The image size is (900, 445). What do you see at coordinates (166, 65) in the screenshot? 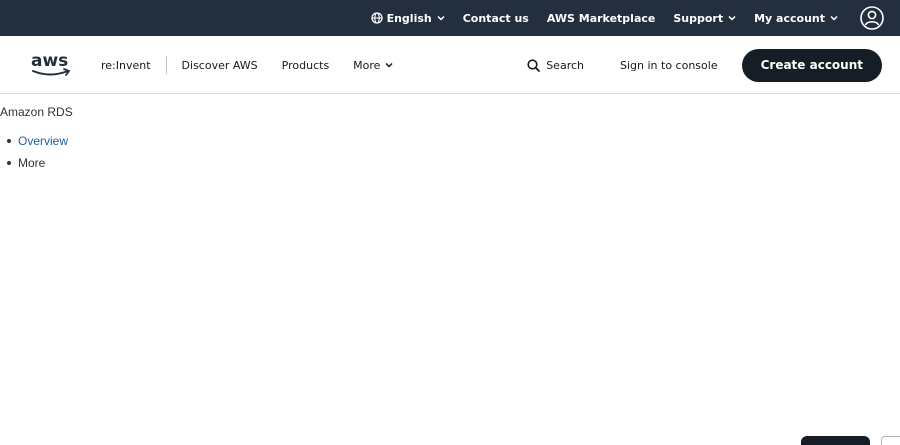
I see `nav-divider` at bounding box center [166, 65].